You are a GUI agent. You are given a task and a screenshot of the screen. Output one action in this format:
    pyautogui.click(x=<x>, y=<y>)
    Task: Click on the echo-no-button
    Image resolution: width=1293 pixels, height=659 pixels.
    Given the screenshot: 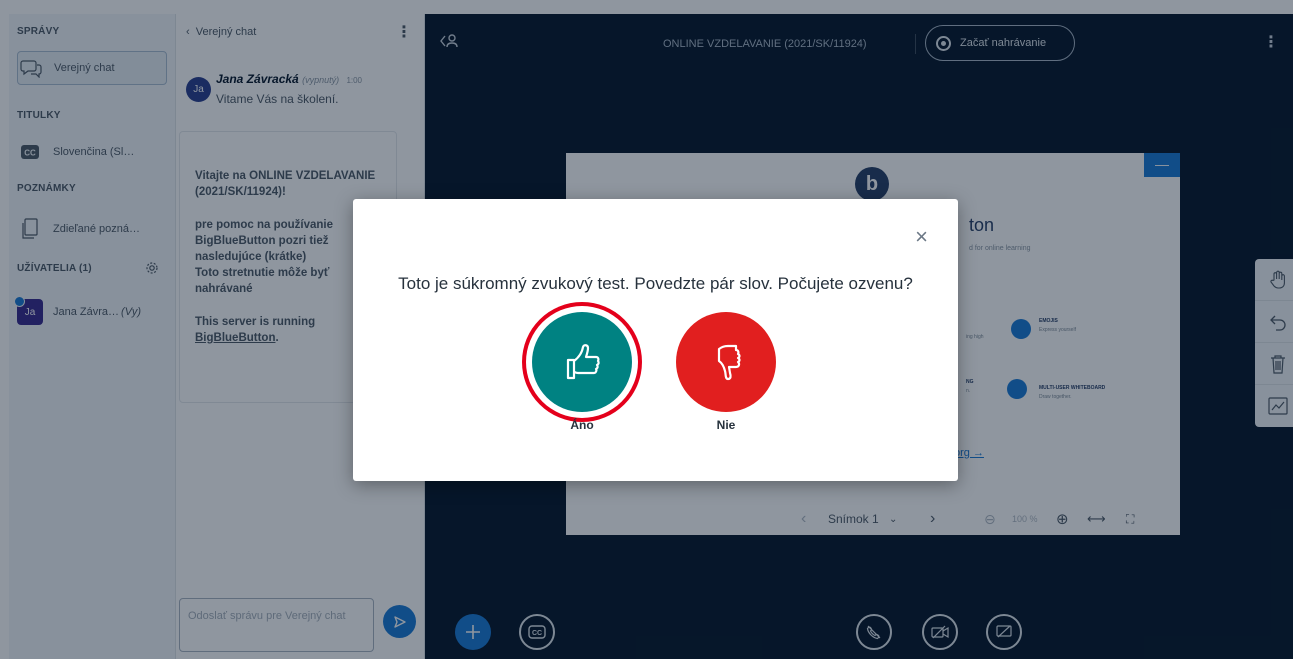 What is the action you would take?
    pyautogui.click(x=726, y=362)
    